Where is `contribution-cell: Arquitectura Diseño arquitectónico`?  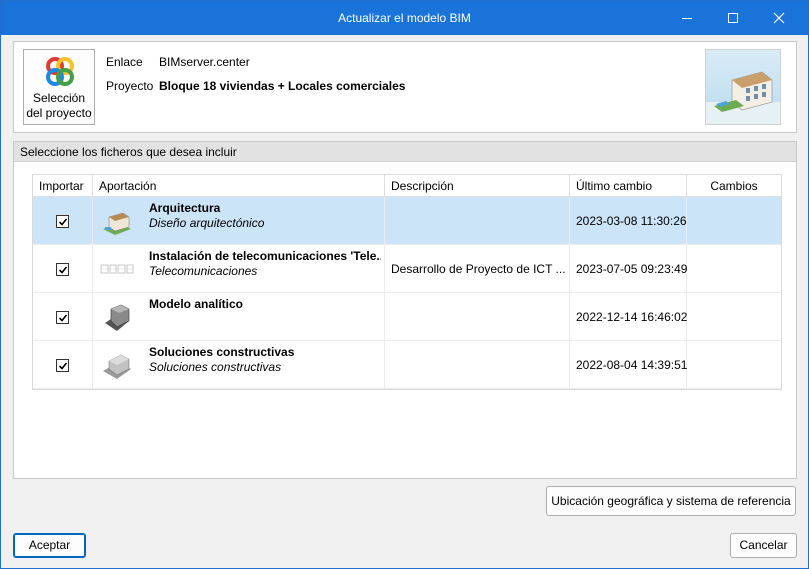
contribution-cell: Arquitectura Diseño arquitectónico is located at coordinates (239, 220).